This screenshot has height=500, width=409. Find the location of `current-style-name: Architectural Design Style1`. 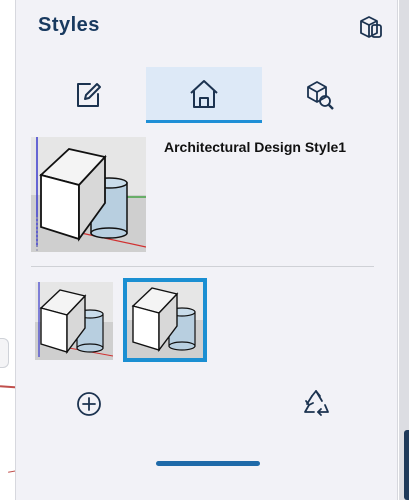

current-style-name: Architectural Design Style1 is located at coordinates (255, 147).